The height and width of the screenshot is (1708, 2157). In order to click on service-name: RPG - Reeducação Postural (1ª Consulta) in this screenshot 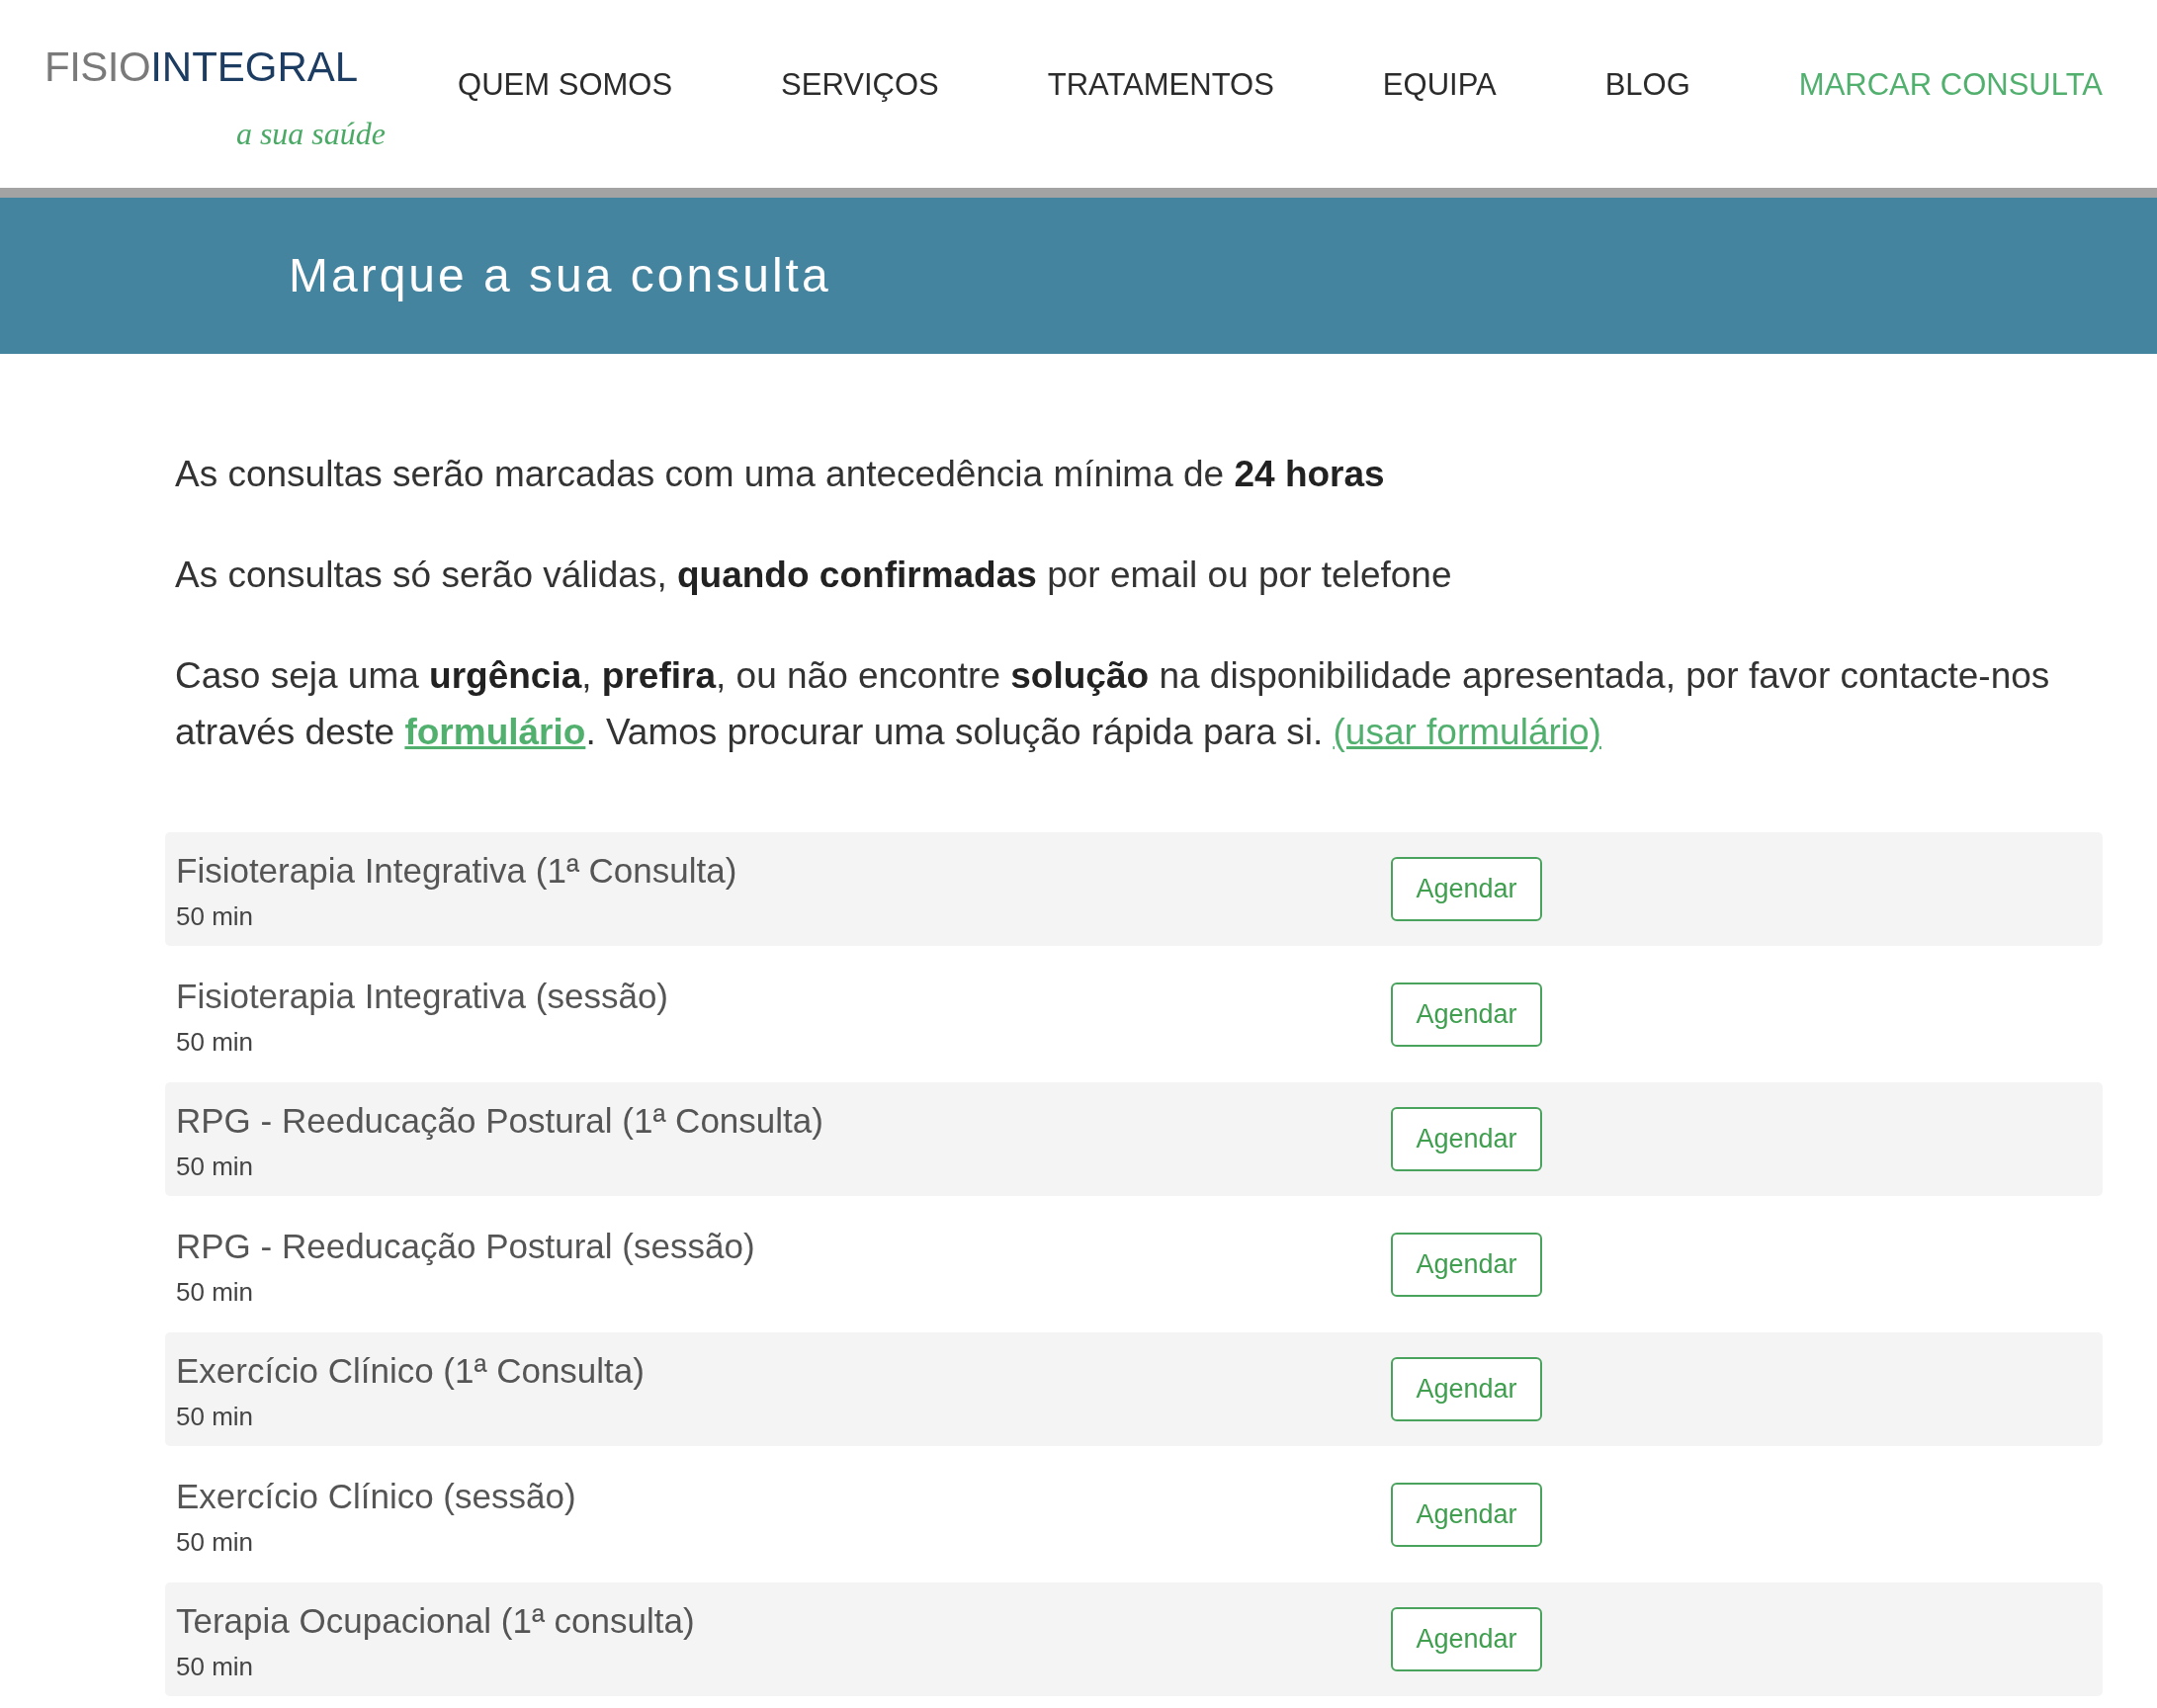, I will do `click(500, 1121)`.